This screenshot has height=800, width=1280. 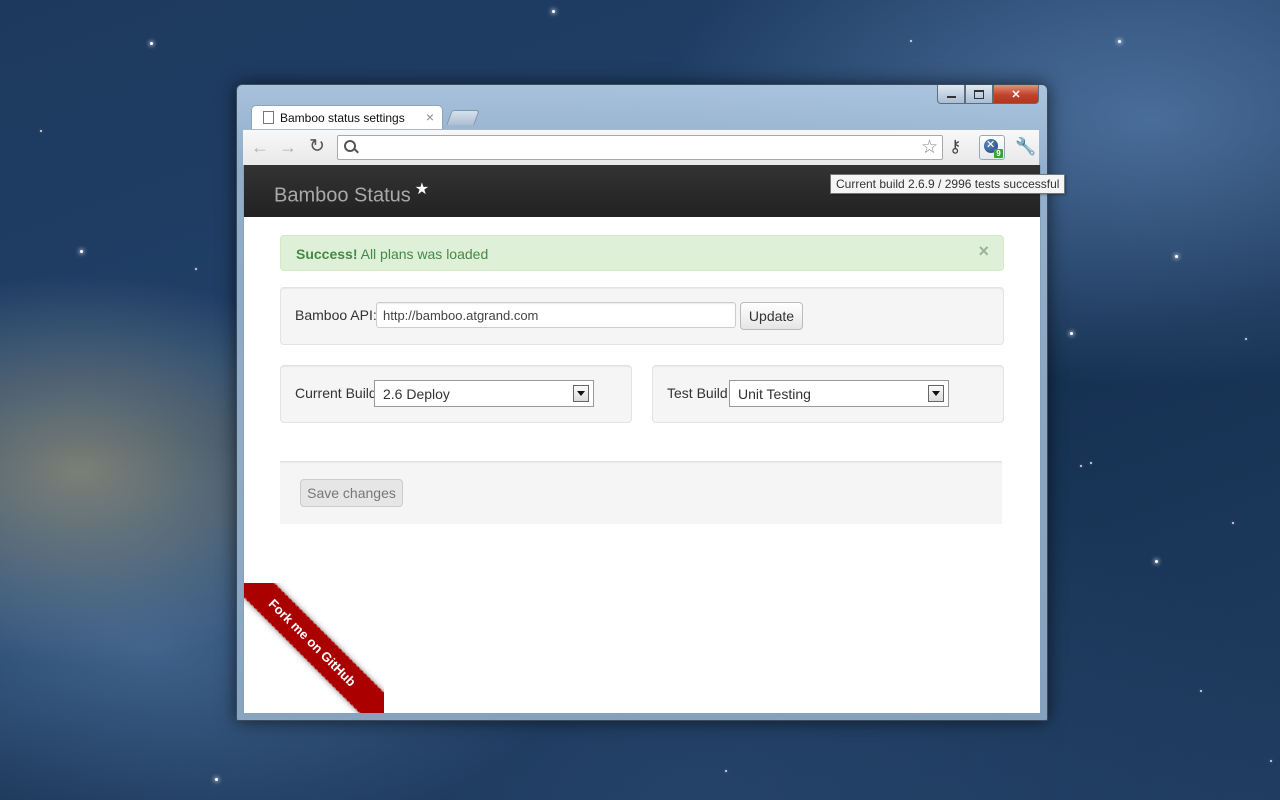 What do you see at coordinates (342, 195) in the screenshot?
I see `brand-title: Bamboo Status` at bounding box center [342, 195].